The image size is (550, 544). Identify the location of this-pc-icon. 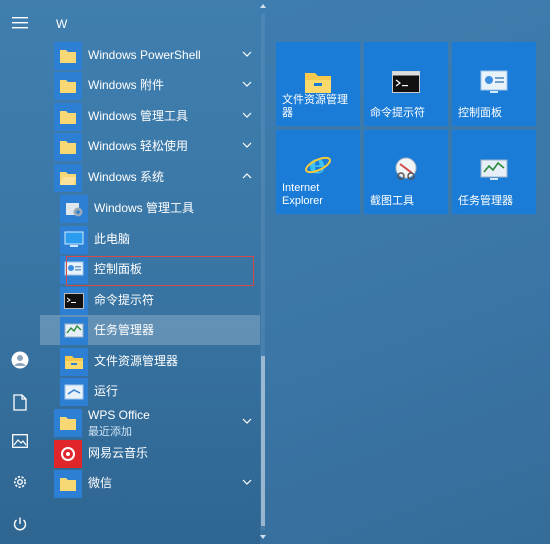
(74, 240).